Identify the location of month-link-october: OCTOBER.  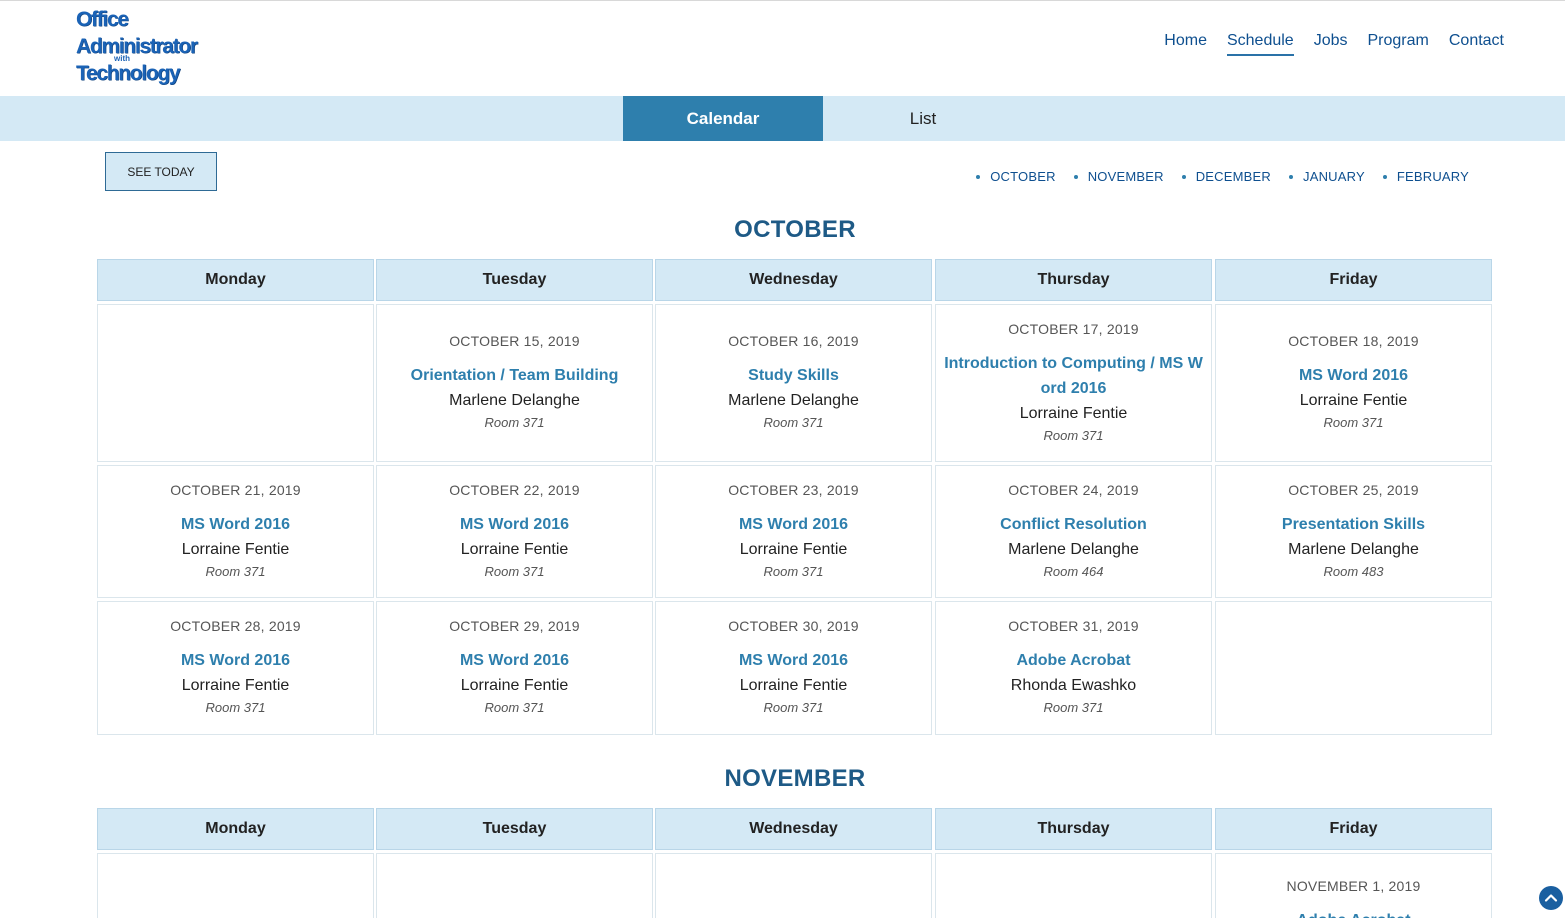
(1016, 176).